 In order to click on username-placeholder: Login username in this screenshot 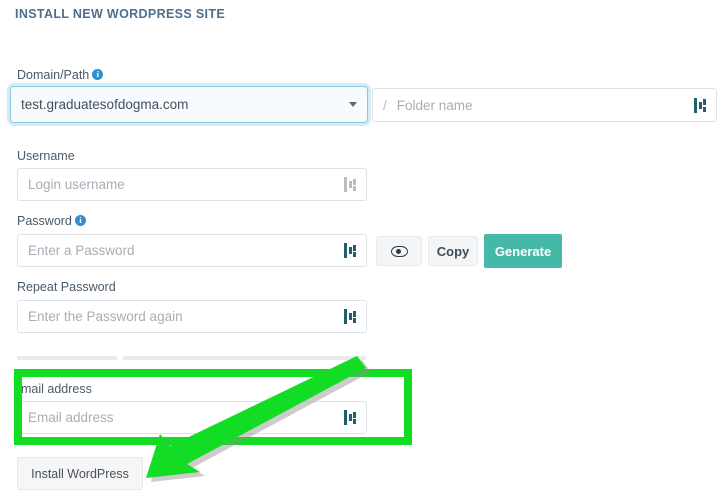, I will do `click(76, 184)`.